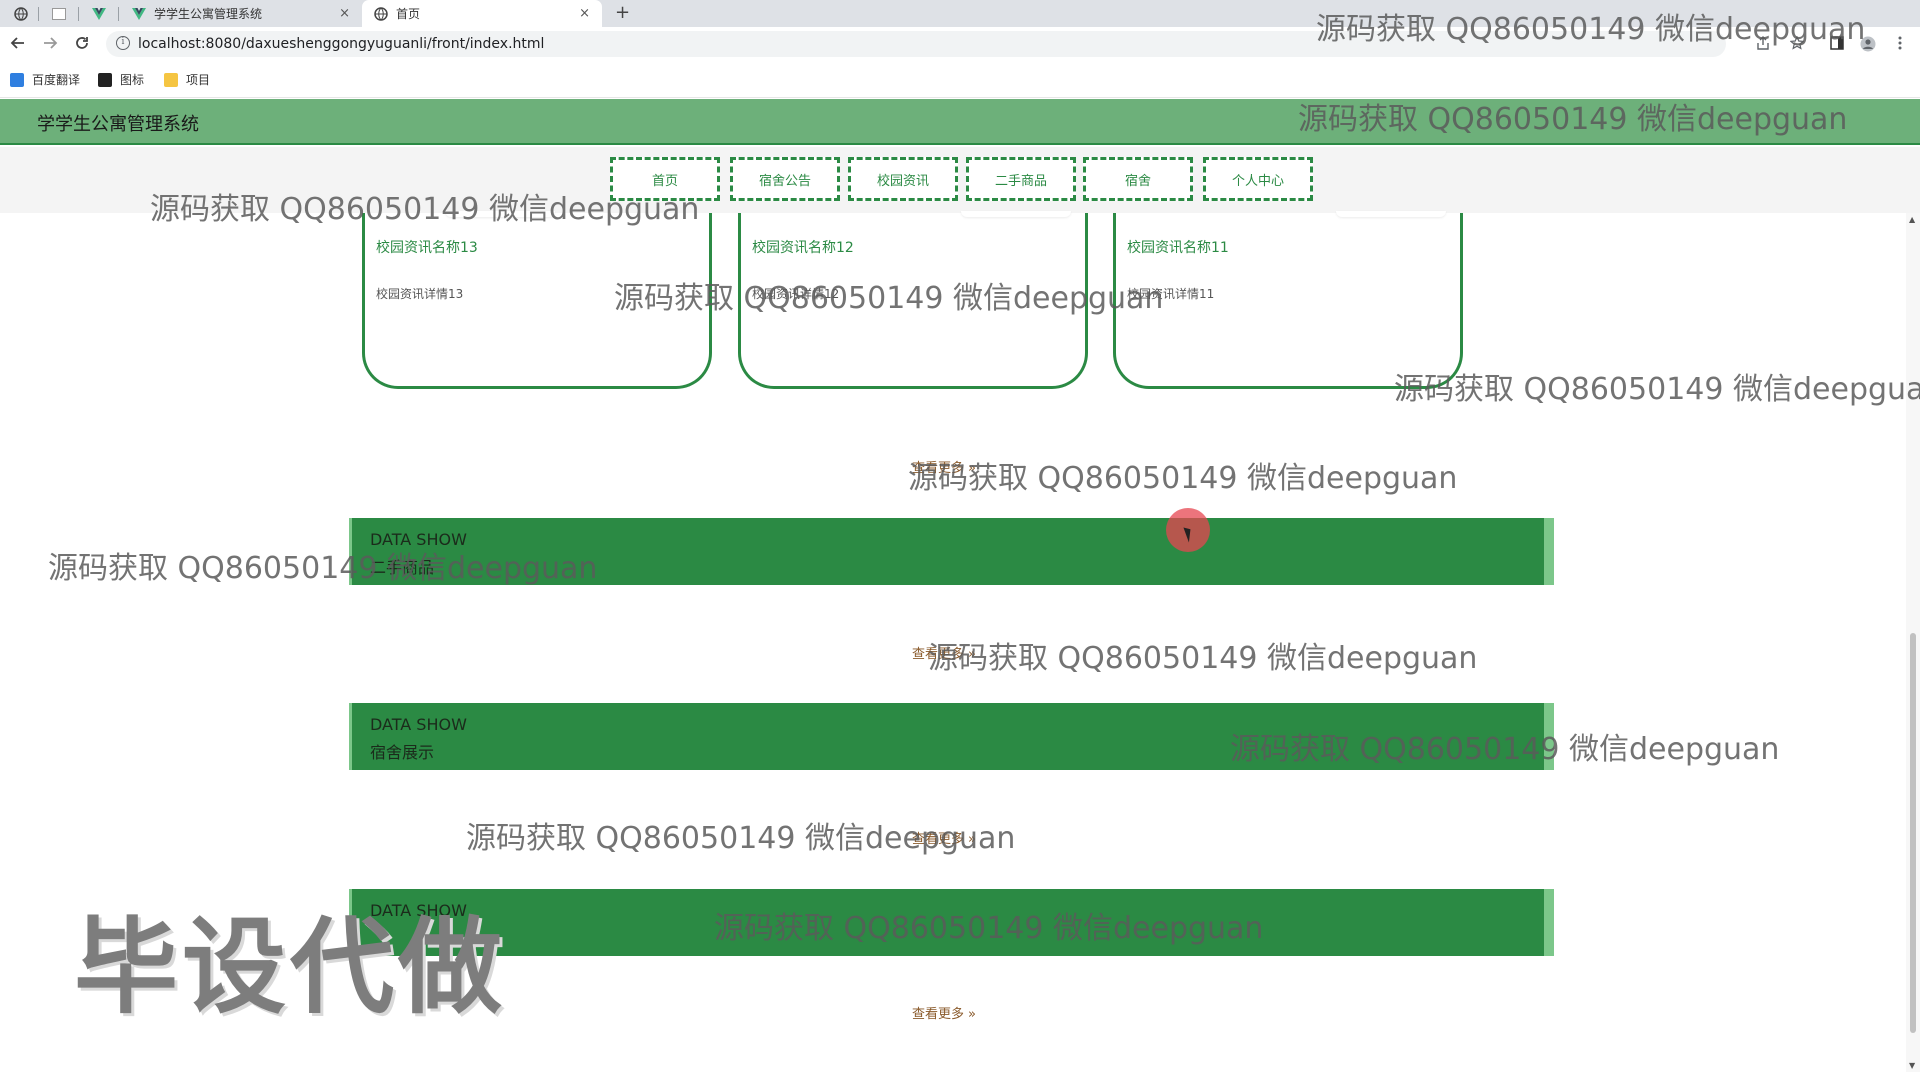  I want to click on nav-campus-news: 校园资讯, so click(903, 179).